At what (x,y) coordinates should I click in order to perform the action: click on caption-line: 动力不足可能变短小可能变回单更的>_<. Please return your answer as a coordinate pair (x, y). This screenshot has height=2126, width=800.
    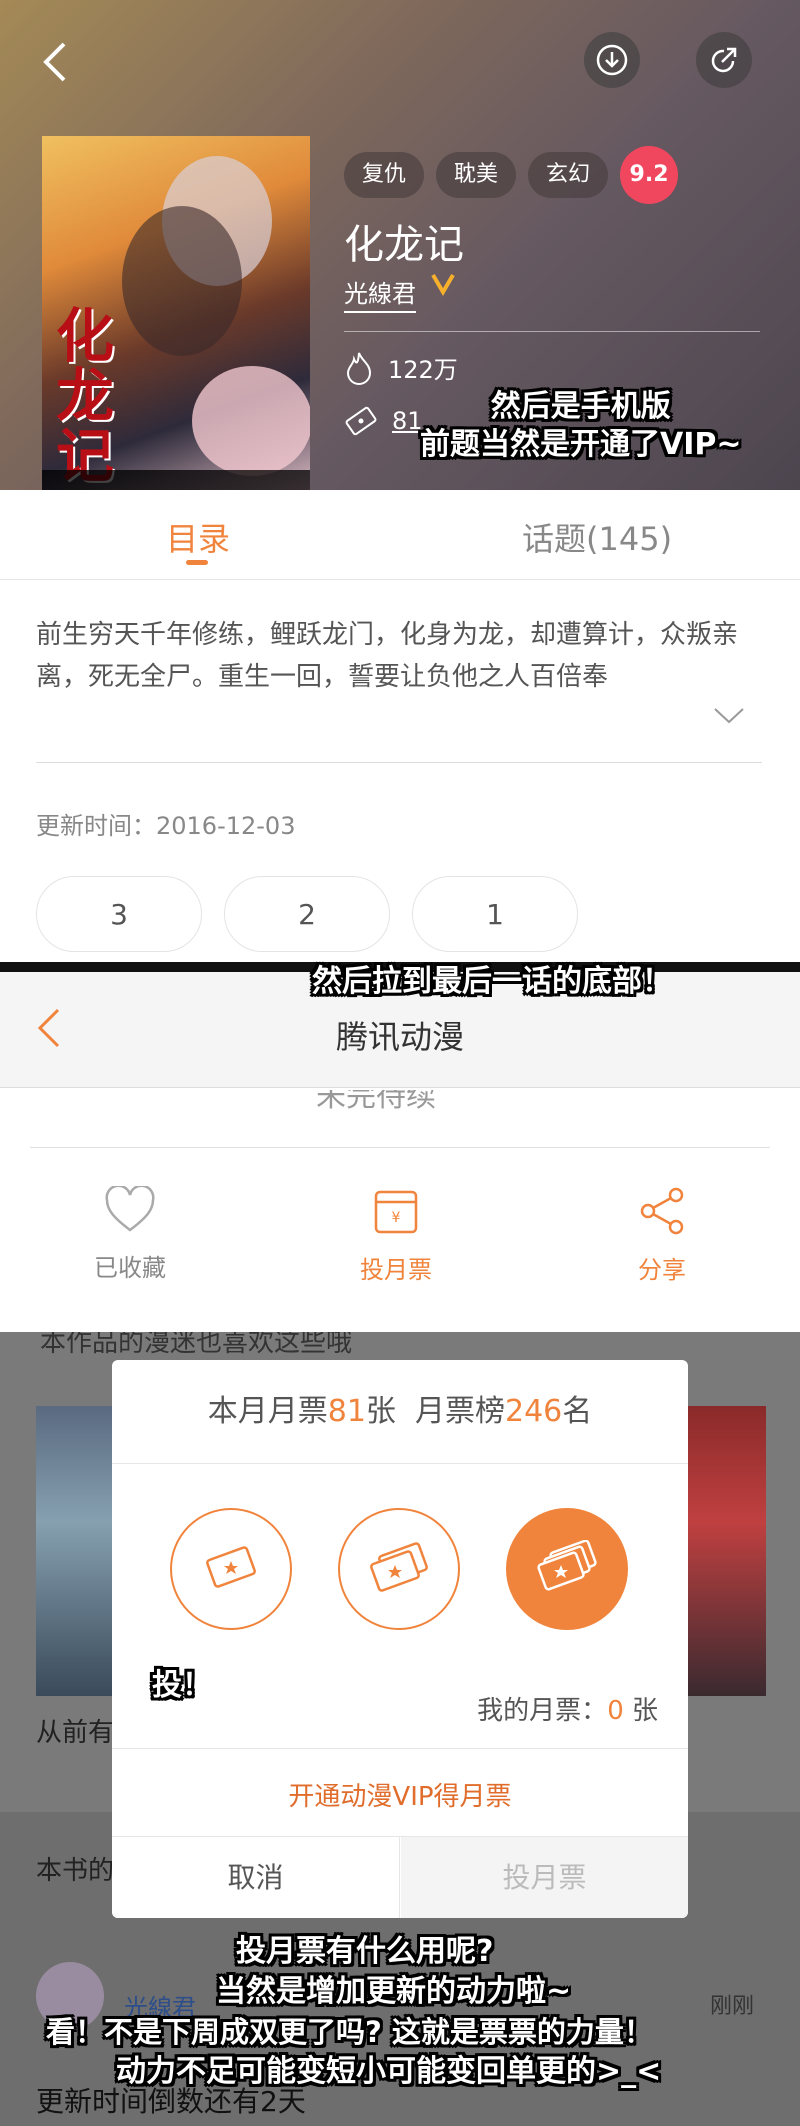
    Looking at the image, I should click on (389, 2071).